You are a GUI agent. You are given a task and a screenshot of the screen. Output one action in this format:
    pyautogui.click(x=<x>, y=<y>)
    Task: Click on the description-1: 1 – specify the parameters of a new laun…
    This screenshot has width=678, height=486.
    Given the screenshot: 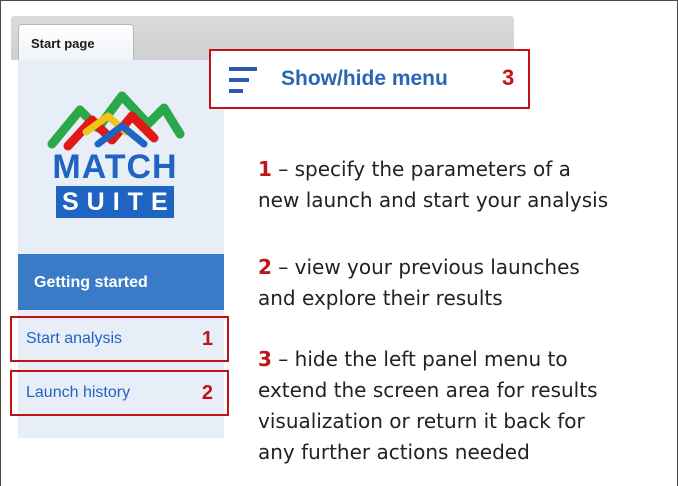 What is the action you would take?
    pyautogui.click(x=463, y=185)
    